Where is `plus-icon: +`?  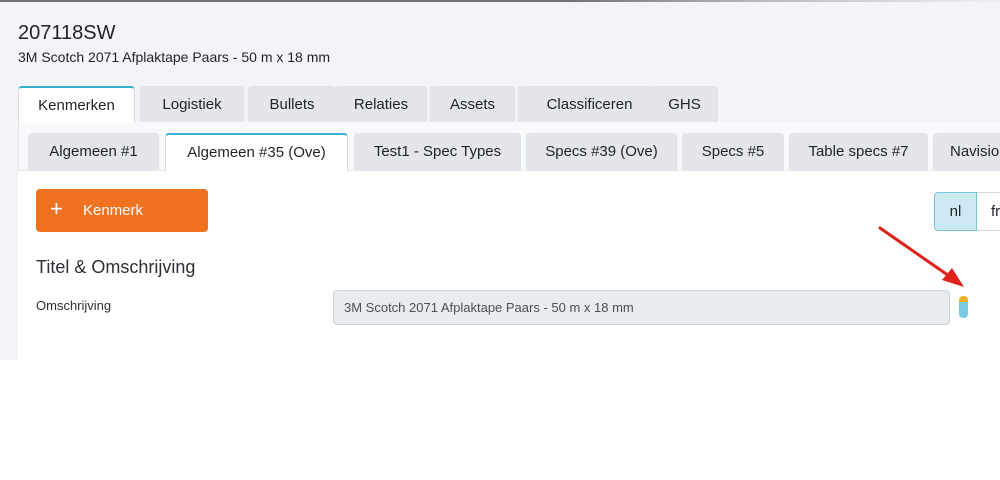
plus-icon: + is located at coordinates (56, 208).